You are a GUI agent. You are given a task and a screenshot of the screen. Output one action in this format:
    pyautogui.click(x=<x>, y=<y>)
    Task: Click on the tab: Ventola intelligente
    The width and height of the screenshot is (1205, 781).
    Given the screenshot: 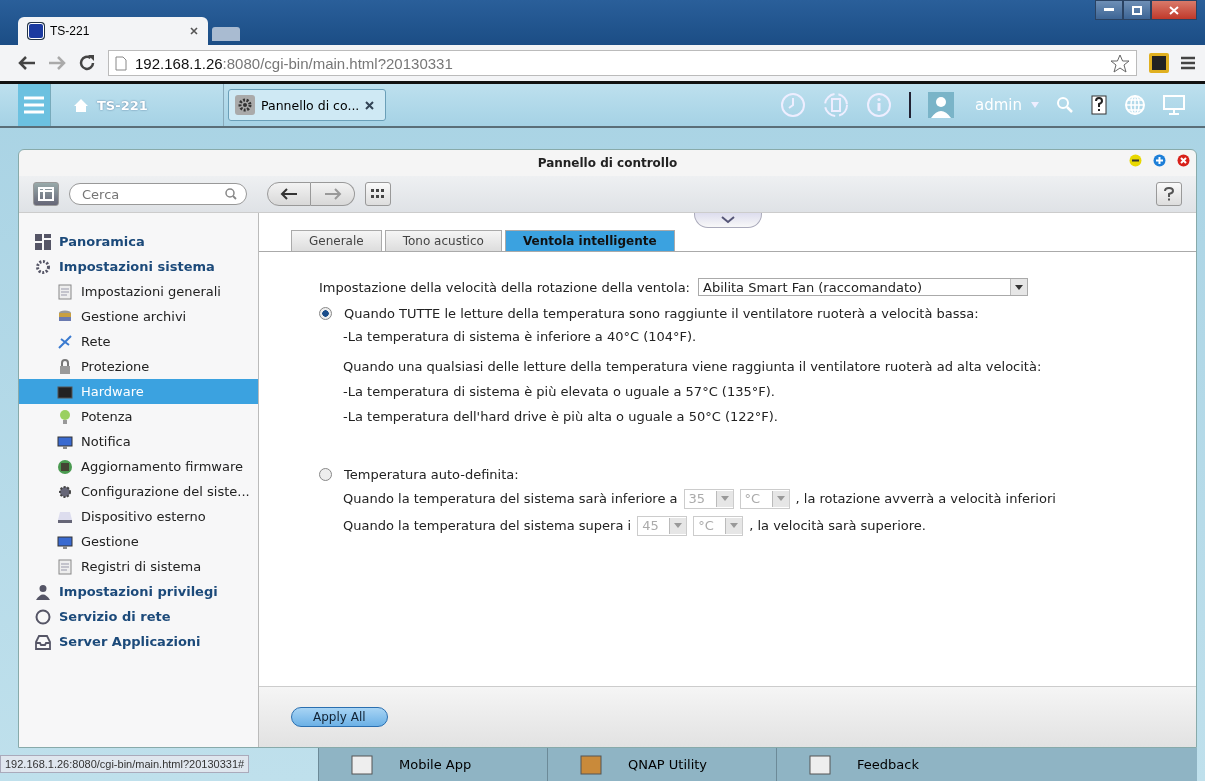 What is the action you would take?
    pyautogui.click(x=589, y=240)
    